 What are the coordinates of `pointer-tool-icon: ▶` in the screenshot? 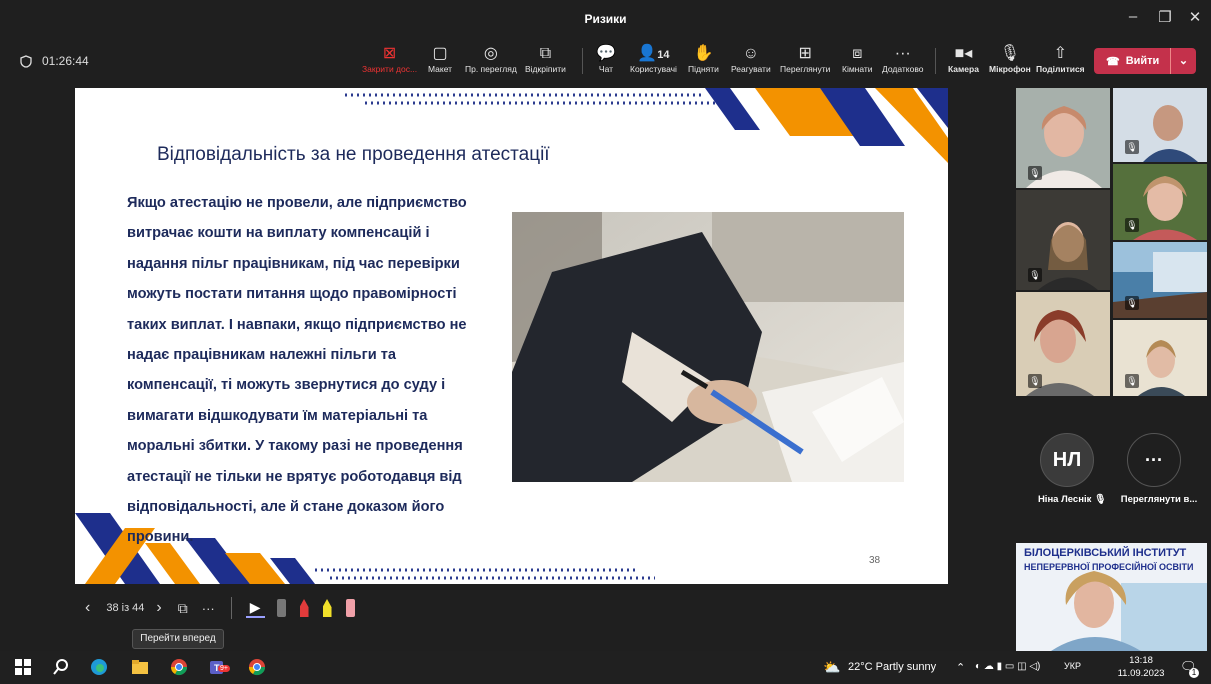 It's located at (255, 608).